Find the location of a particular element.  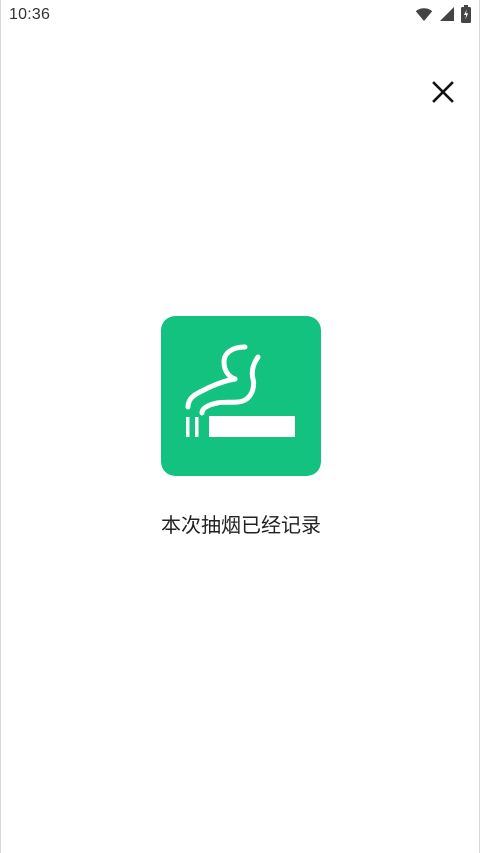

status-icons is located at coordinates (443, 16).